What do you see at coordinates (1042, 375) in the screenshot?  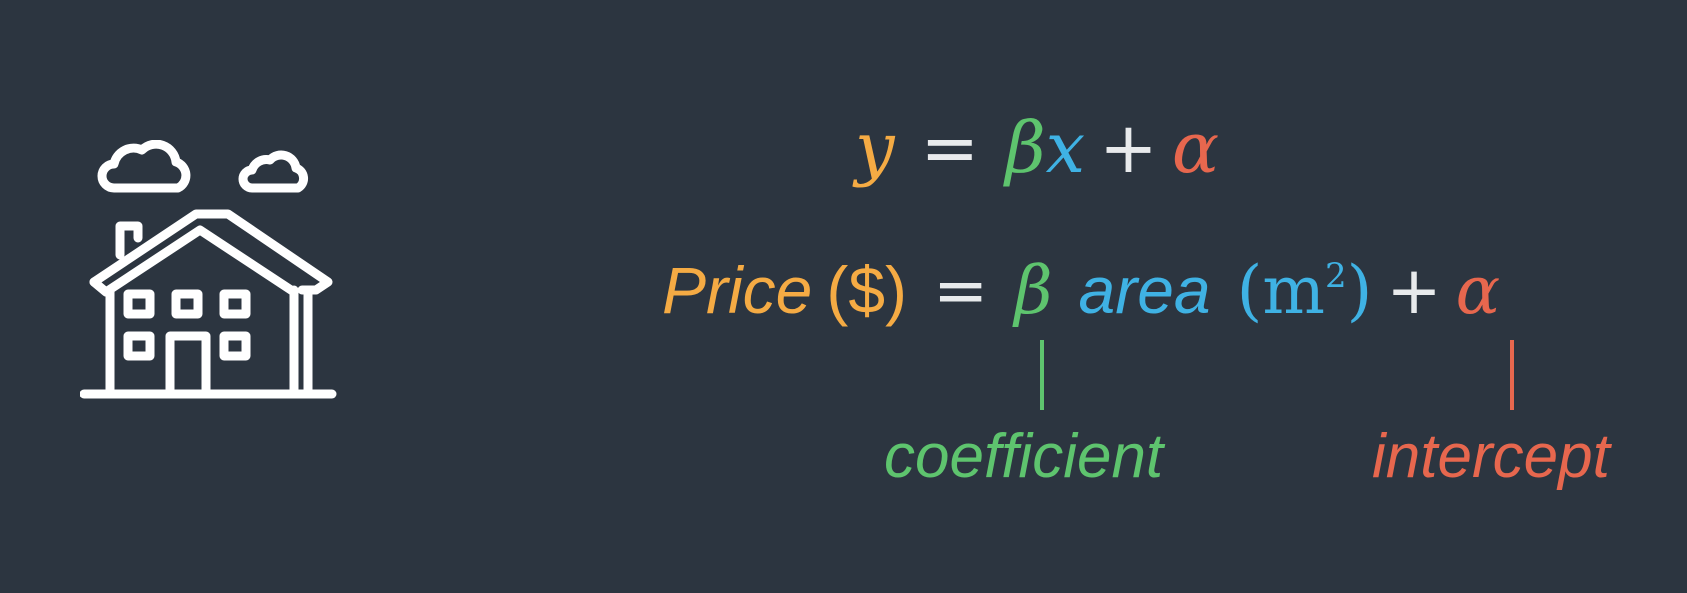 I see `coefficient-pointer-line` at bounding box center [1042, 375].